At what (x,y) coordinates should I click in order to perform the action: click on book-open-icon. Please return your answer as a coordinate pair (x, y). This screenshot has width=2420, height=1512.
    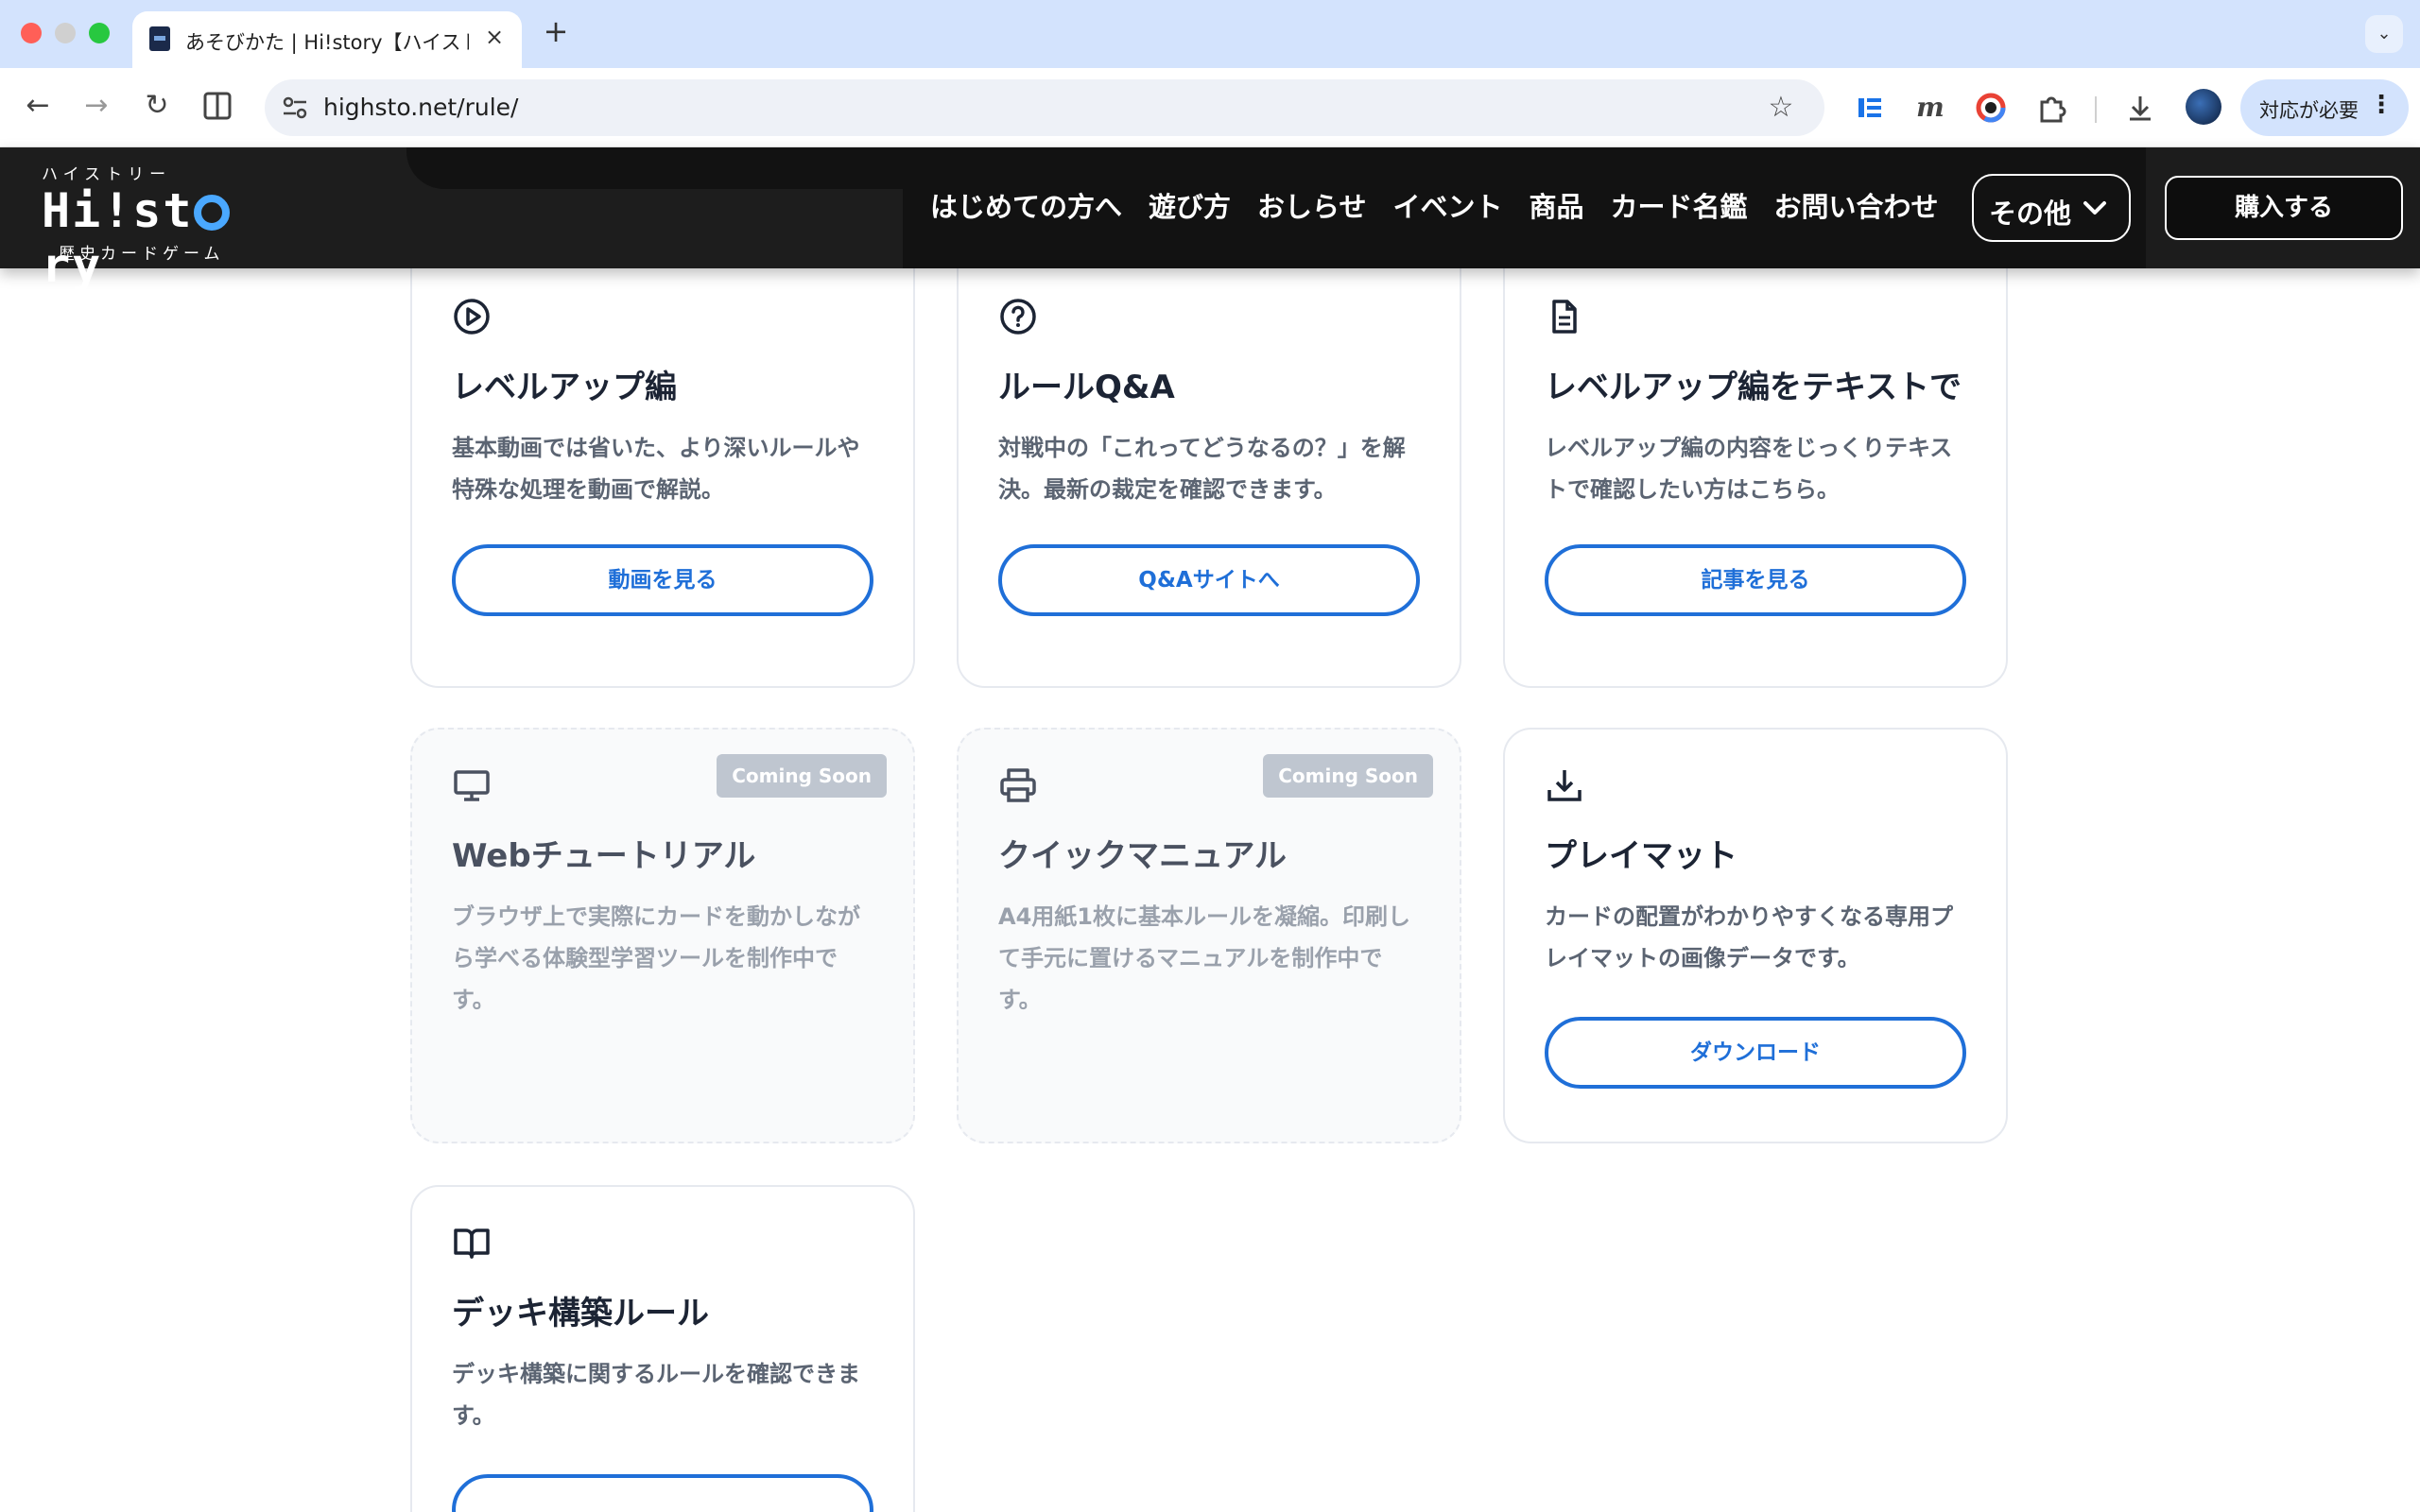
    Looking at the image, I should click on (472, 1243).